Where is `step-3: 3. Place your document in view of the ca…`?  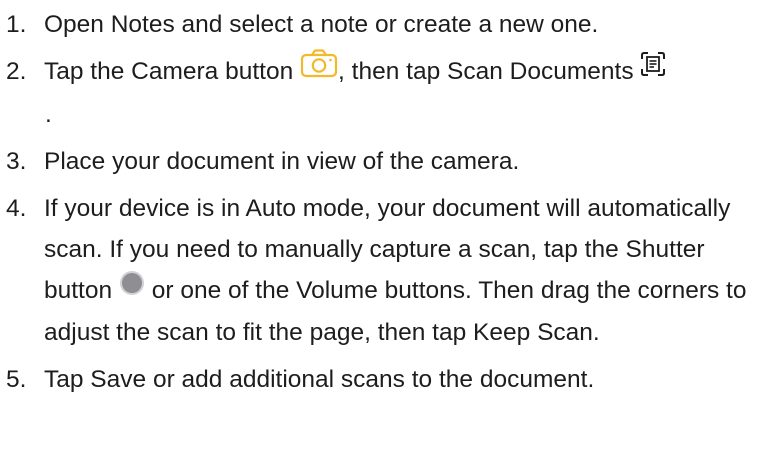
step-3: 3. Place your document in view of the ca… is located at coordinates (388, 161).